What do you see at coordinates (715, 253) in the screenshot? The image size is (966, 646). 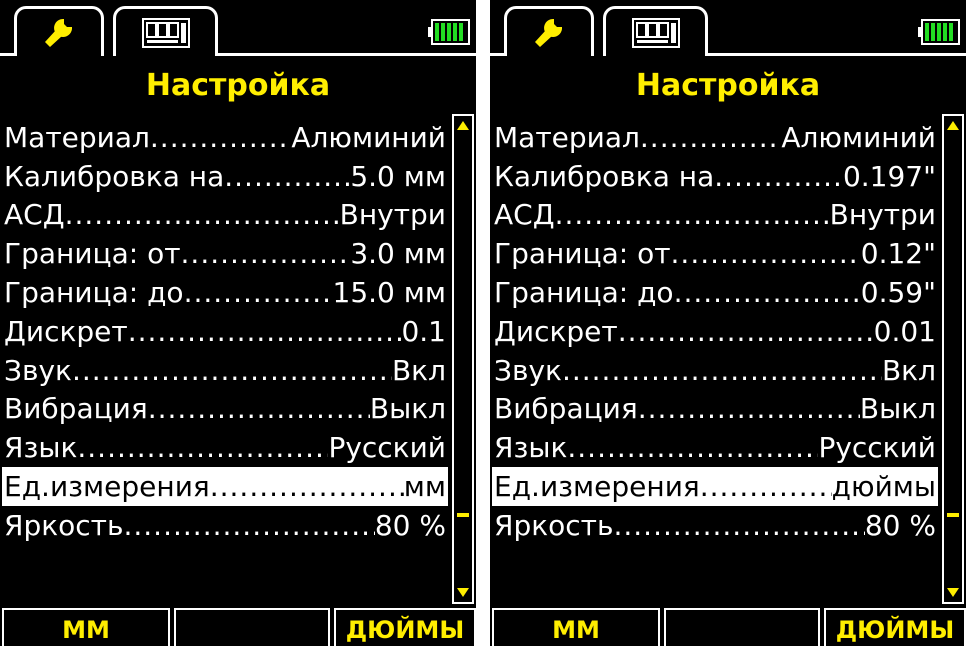 I see `menu-item-limit-from: Граница: от0.12"` at bounding box center [715, 253].